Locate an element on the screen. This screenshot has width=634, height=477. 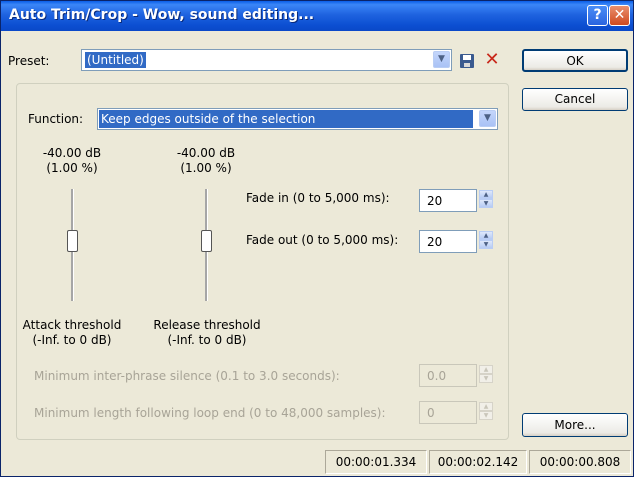
release-percent-value: (1.00 %) is located at coordinates (206, 168).